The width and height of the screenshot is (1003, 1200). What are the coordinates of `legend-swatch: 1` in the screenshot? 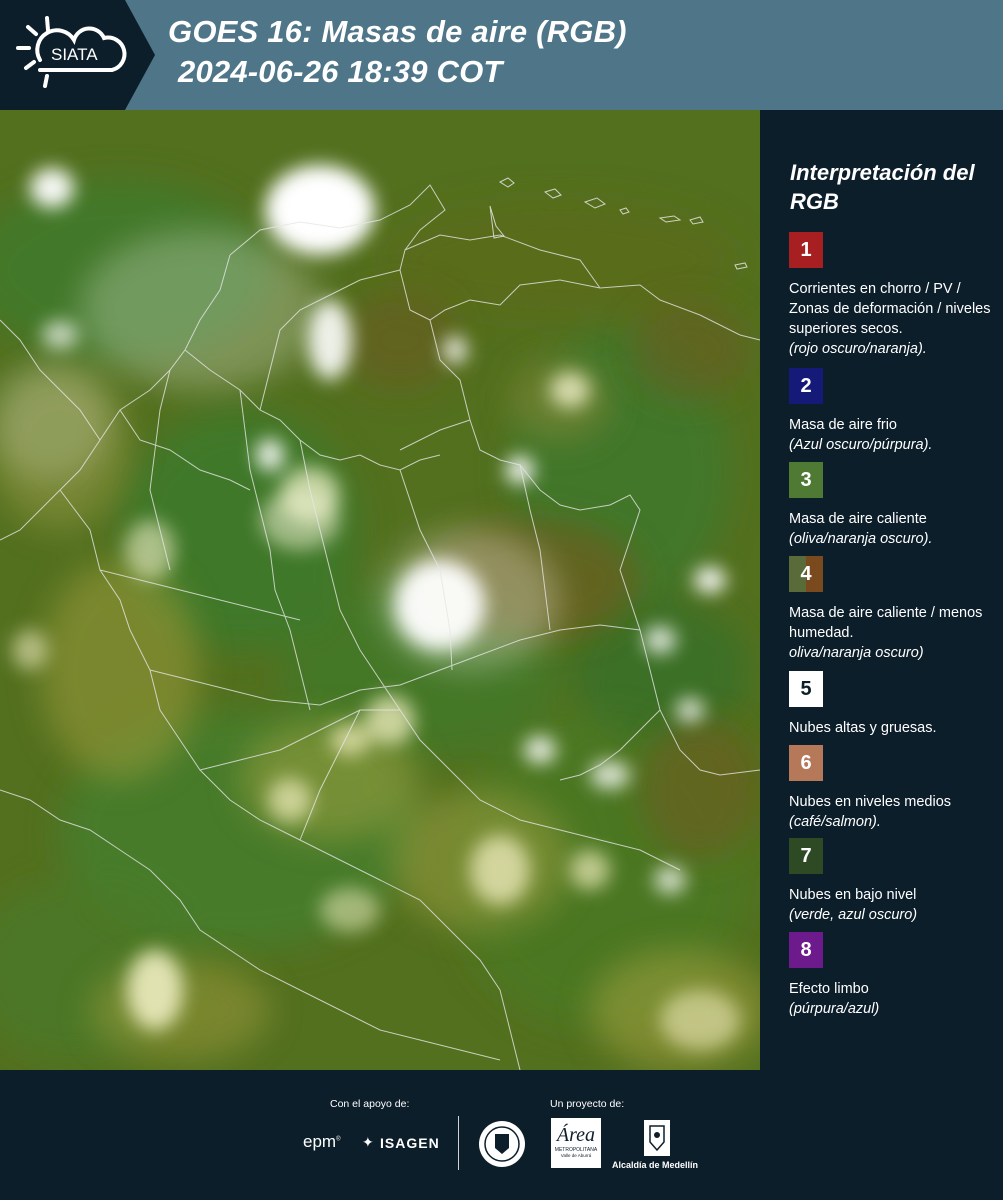 It's located at (806, 250).